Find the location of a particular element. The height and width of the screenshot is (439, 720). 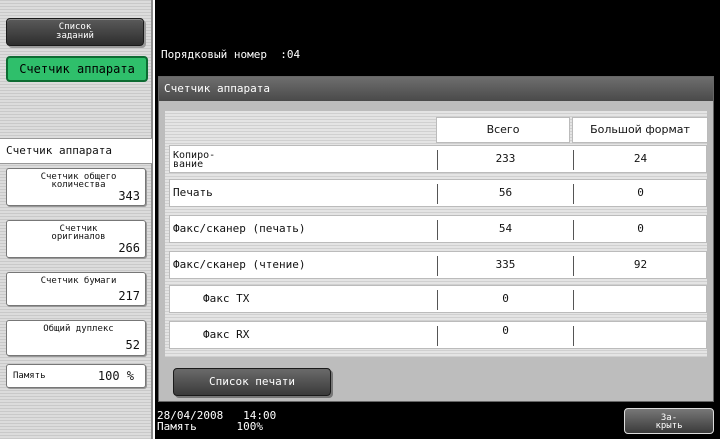

print-list-button: Список печати is located at coordinates (252, 382).